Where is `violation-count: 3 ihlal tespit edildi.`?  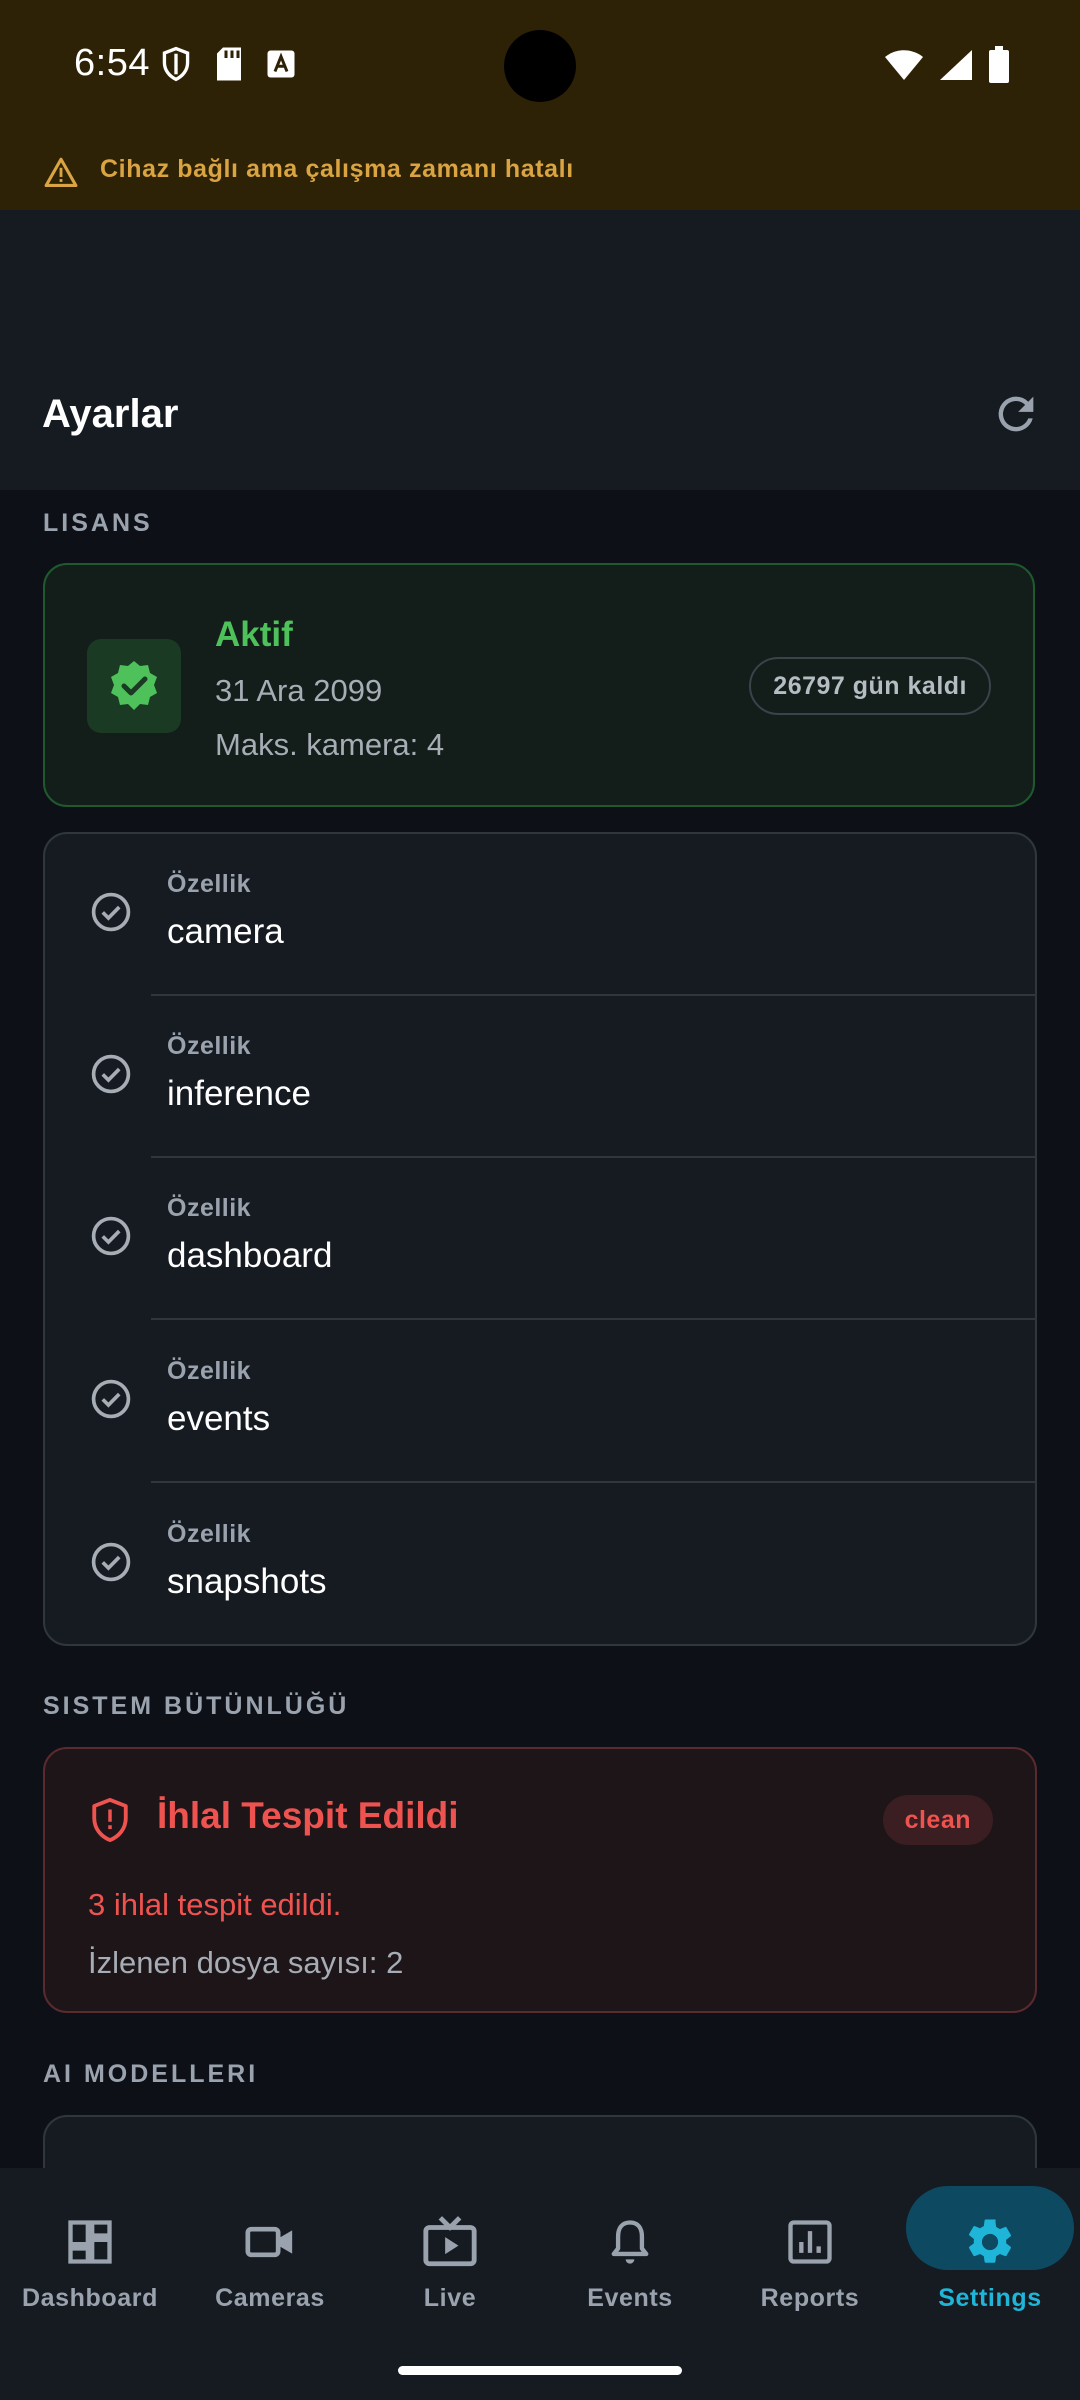 violation-count: 3 ihlal tespit edildi. is located at coordinates (215, 1904).